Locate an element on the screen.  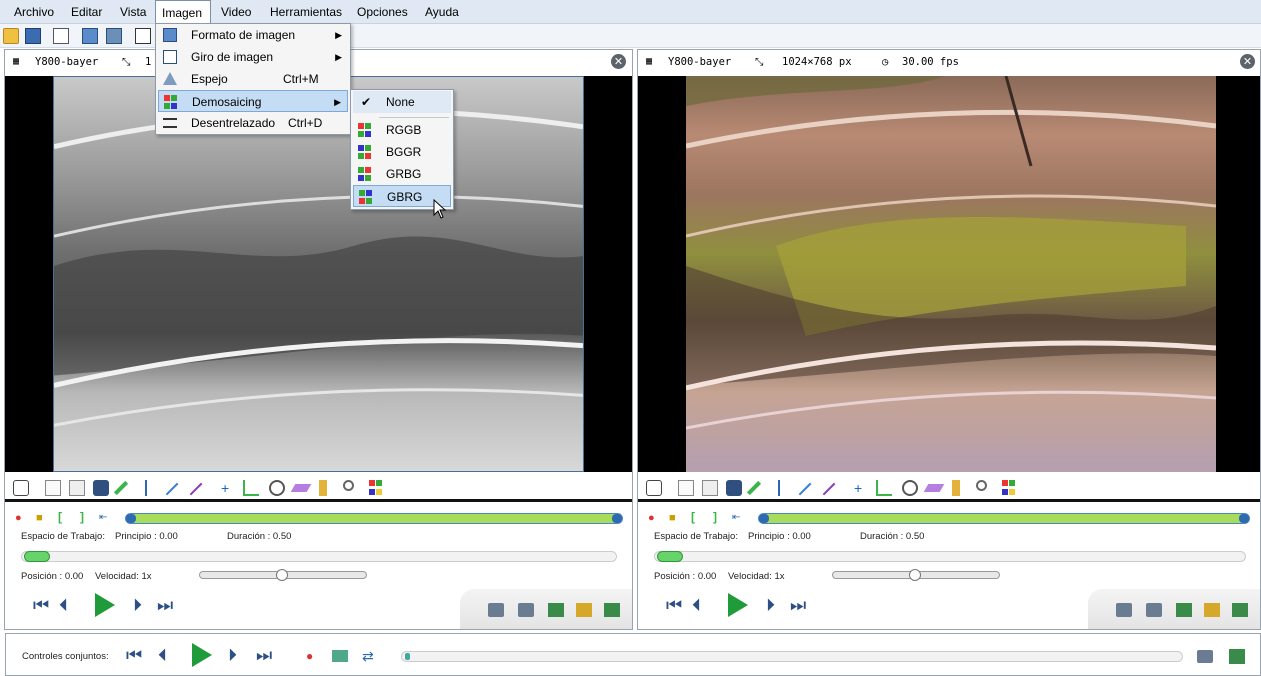
joint-previous-frame-icon: ⏴ is located at coordinates (162, 656).